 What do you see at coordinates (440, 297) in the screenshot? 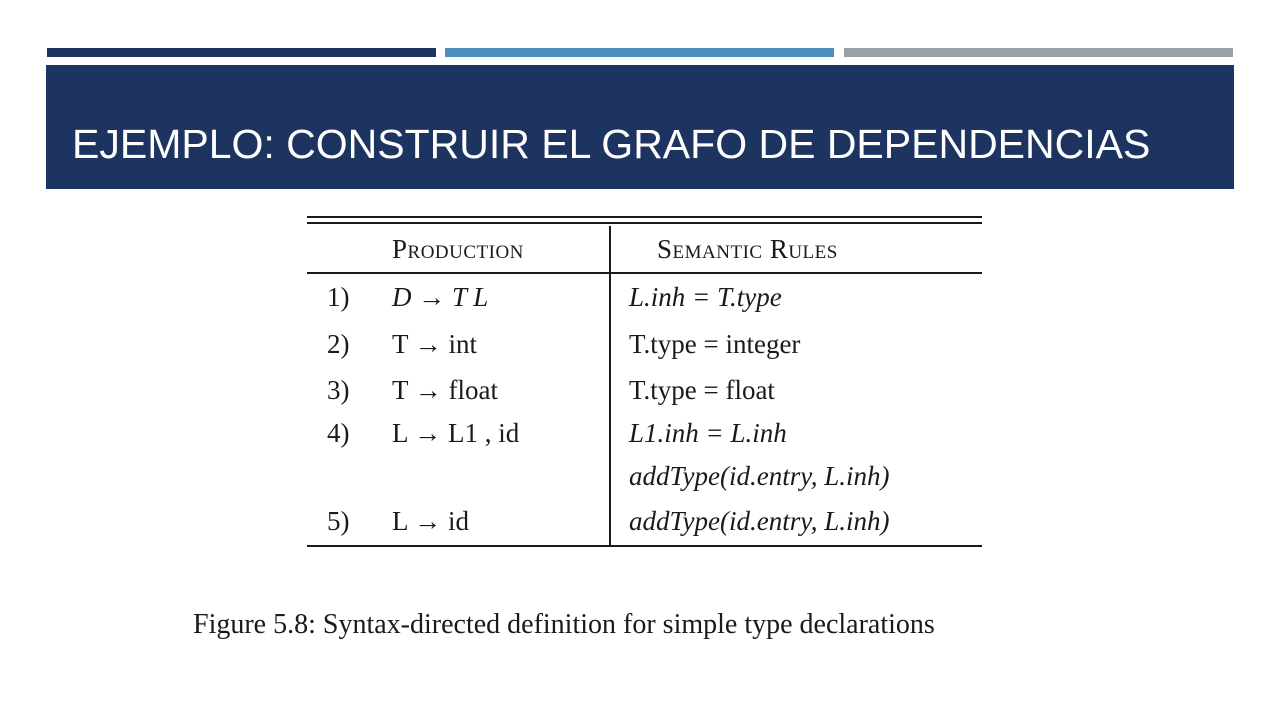
I see `production-cell: D → T L` at bounding box center [440, 297].